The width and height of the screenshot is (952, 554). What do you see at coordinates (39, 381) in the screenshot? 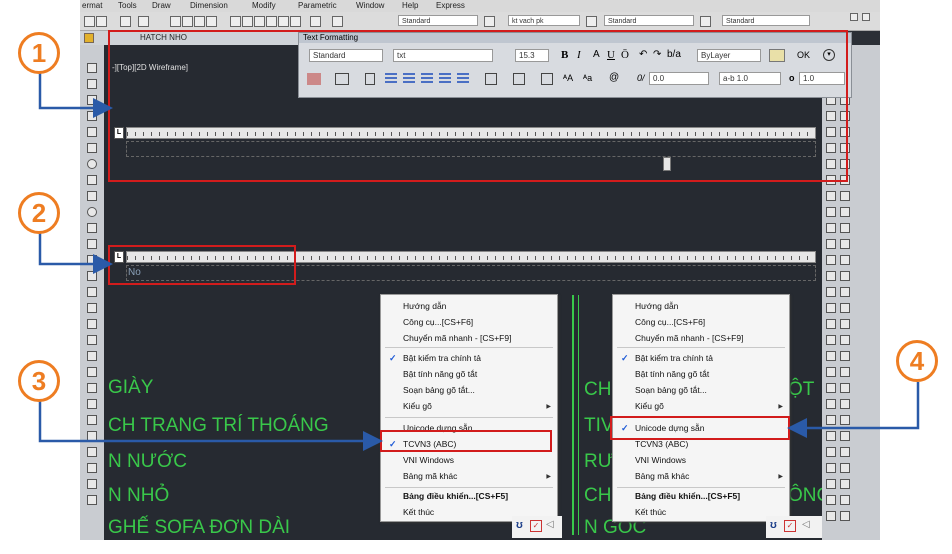
I see `callout-badge-3: 3` at bounding box center [39, 381].